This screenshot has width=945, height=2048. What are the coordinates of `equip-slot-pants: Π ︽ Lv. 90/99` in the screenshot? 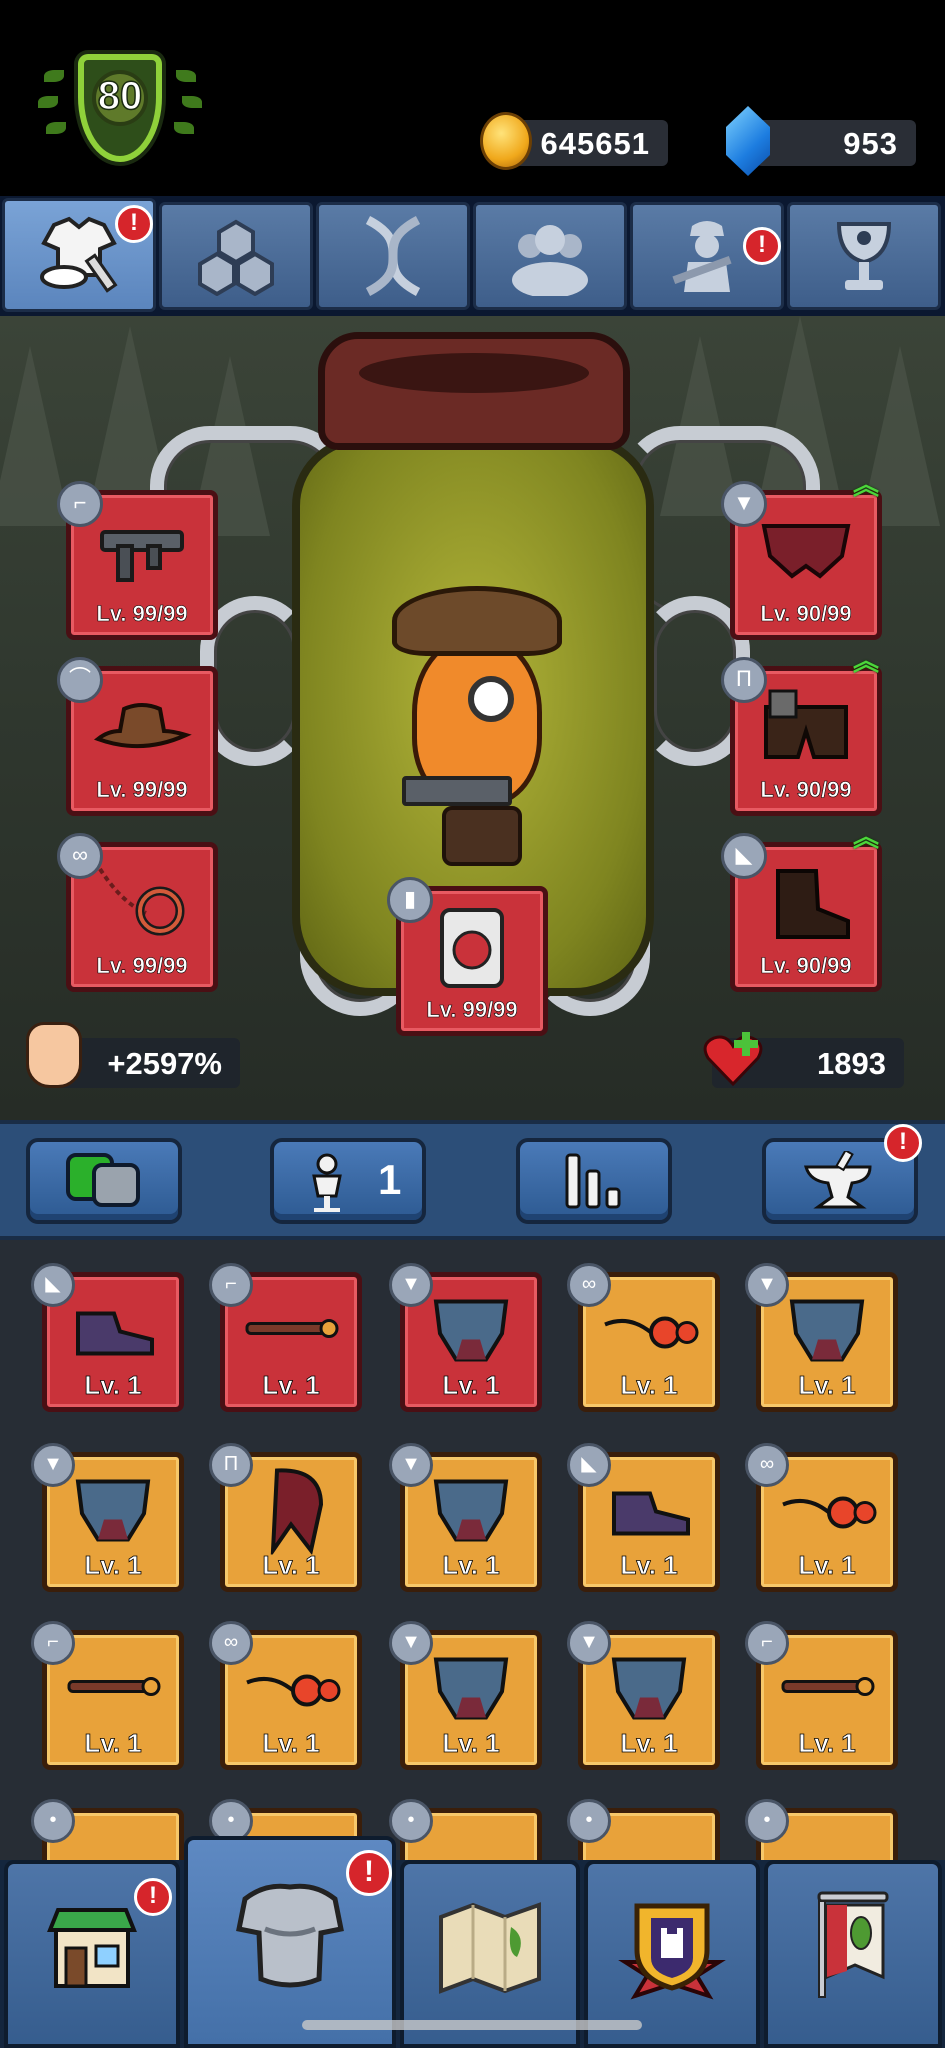 It's located at (801, 732).